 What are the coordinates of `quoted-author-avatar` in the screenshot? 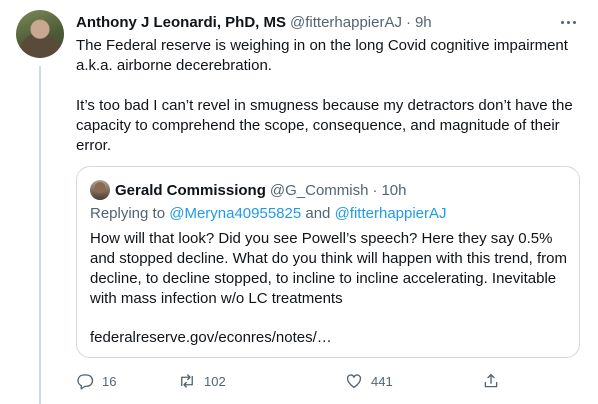 It's located at (100, 190).